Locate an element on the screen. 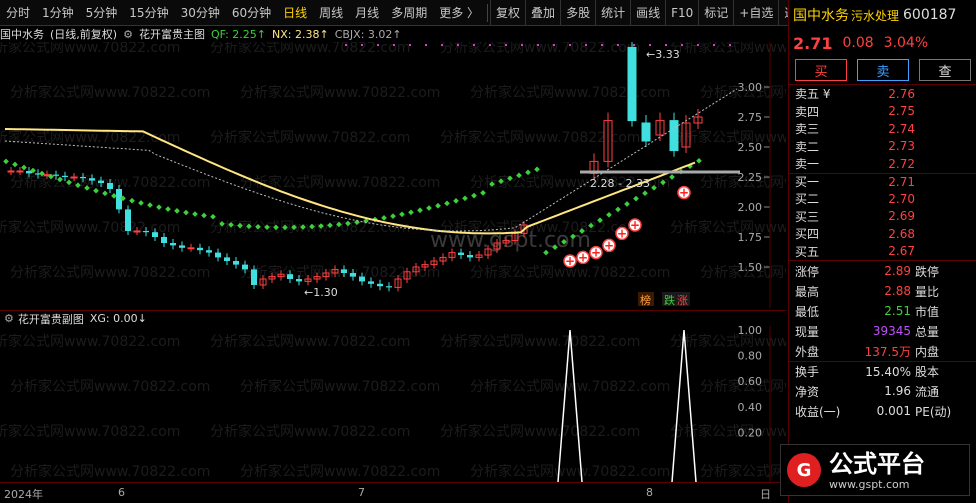  quote-stock-name: 国中水务 is located at coordinates (821, 16).